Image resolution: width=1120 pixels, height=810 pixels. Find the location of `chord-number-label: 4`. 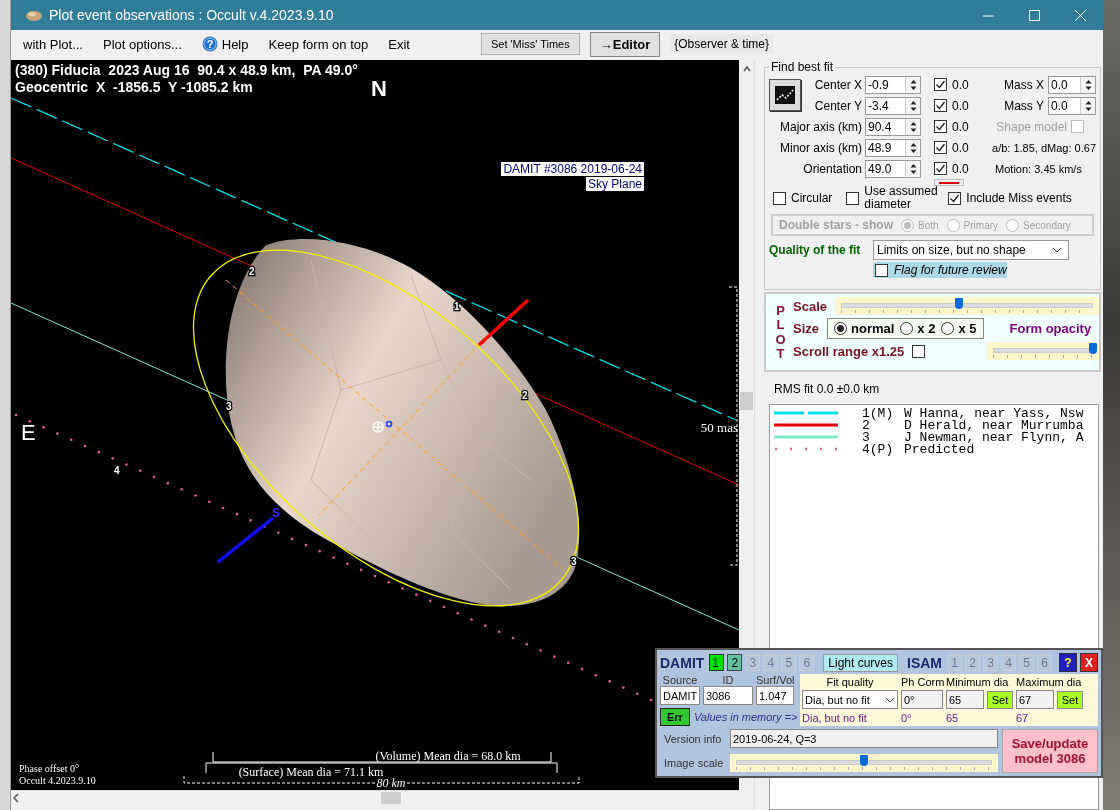

chord-number-label: 4 is located at coordinates (117, 470).